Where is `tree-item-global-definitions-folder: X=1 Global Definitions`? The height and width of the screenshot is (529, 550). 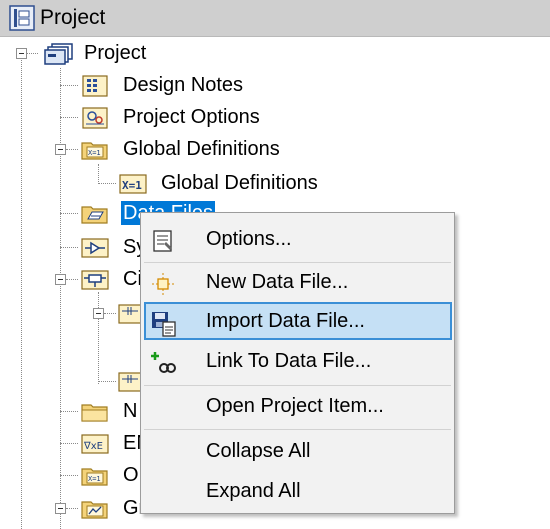
tree-item-global-definitions-folder: X=1 Global Definitions is located at coordinates (200, 150).